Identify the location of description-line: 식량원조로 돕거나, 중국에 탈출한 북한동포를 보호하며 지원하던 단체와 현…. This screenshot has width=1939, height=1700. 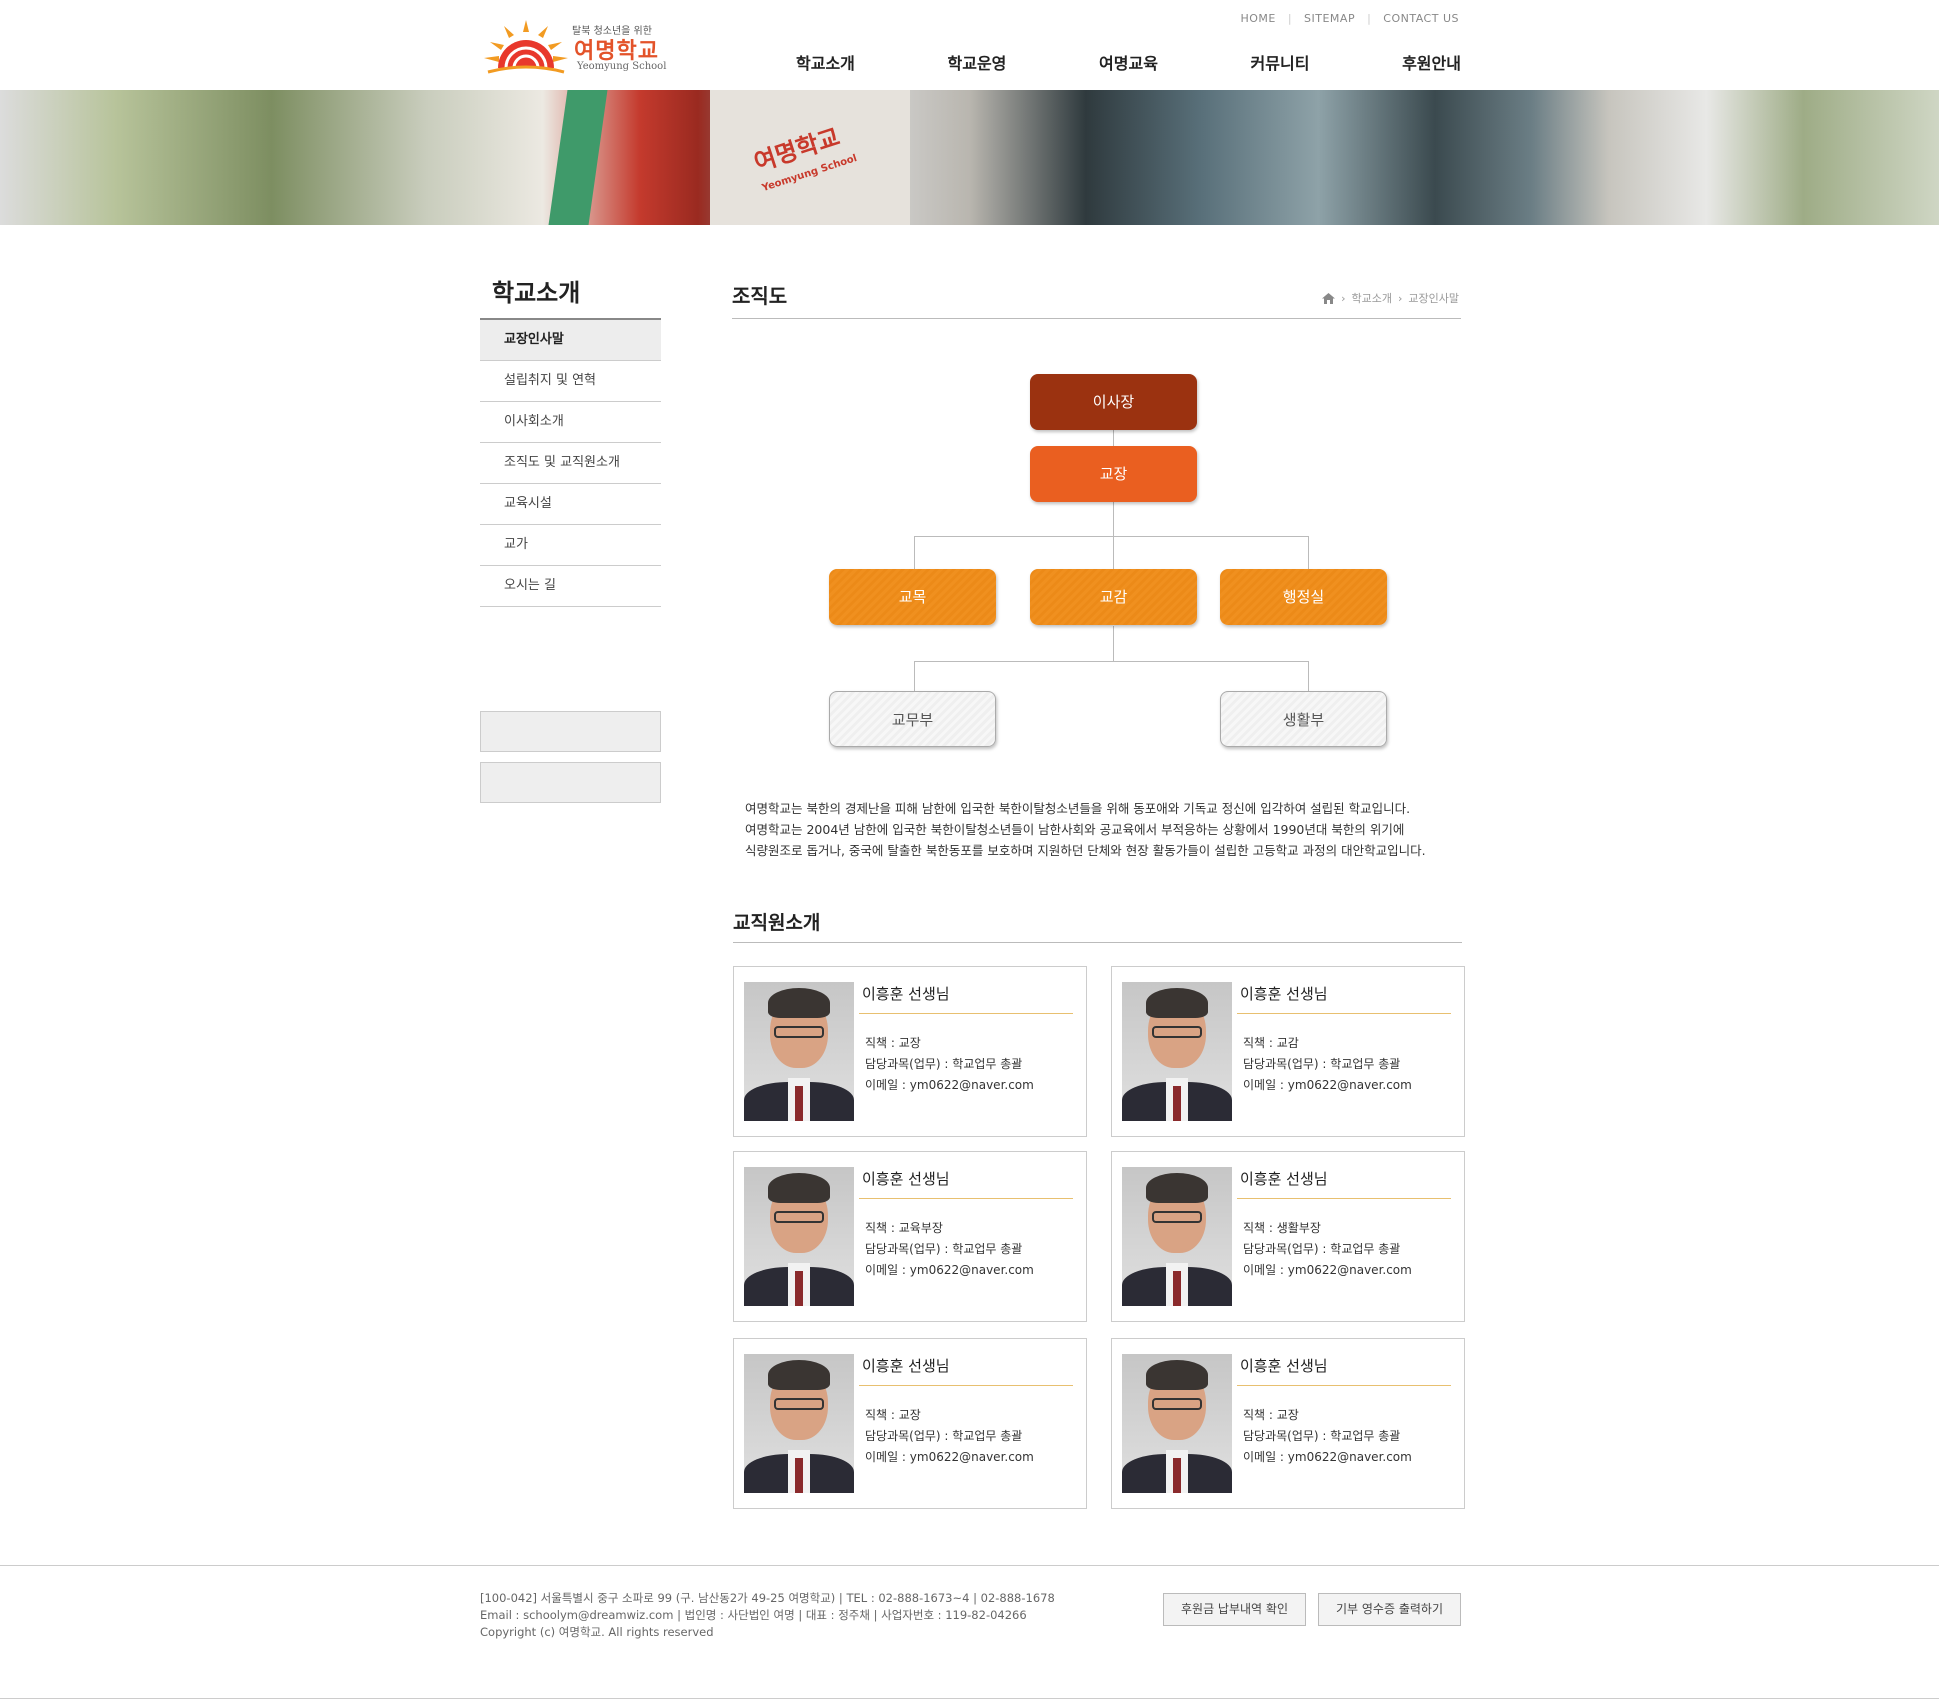
(1085, 850).